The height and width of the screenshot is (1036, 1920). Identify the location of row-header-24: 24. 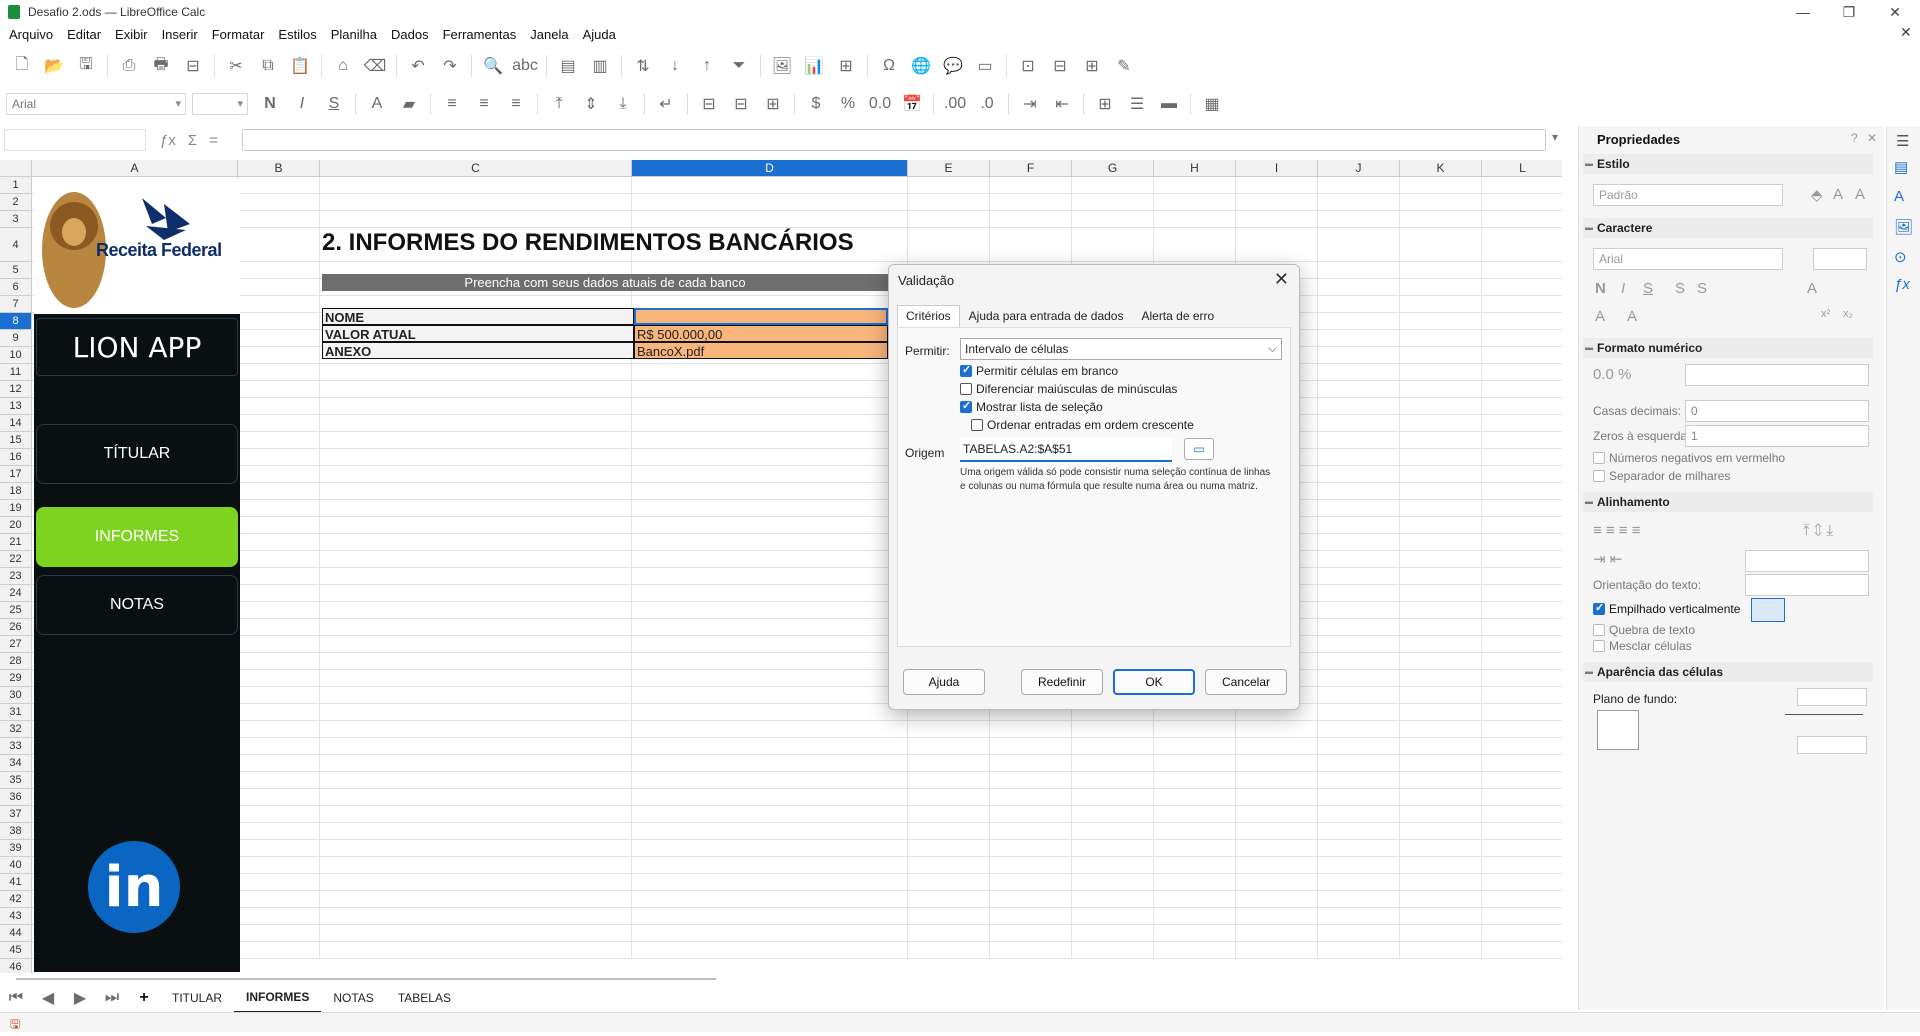
(16, 593).